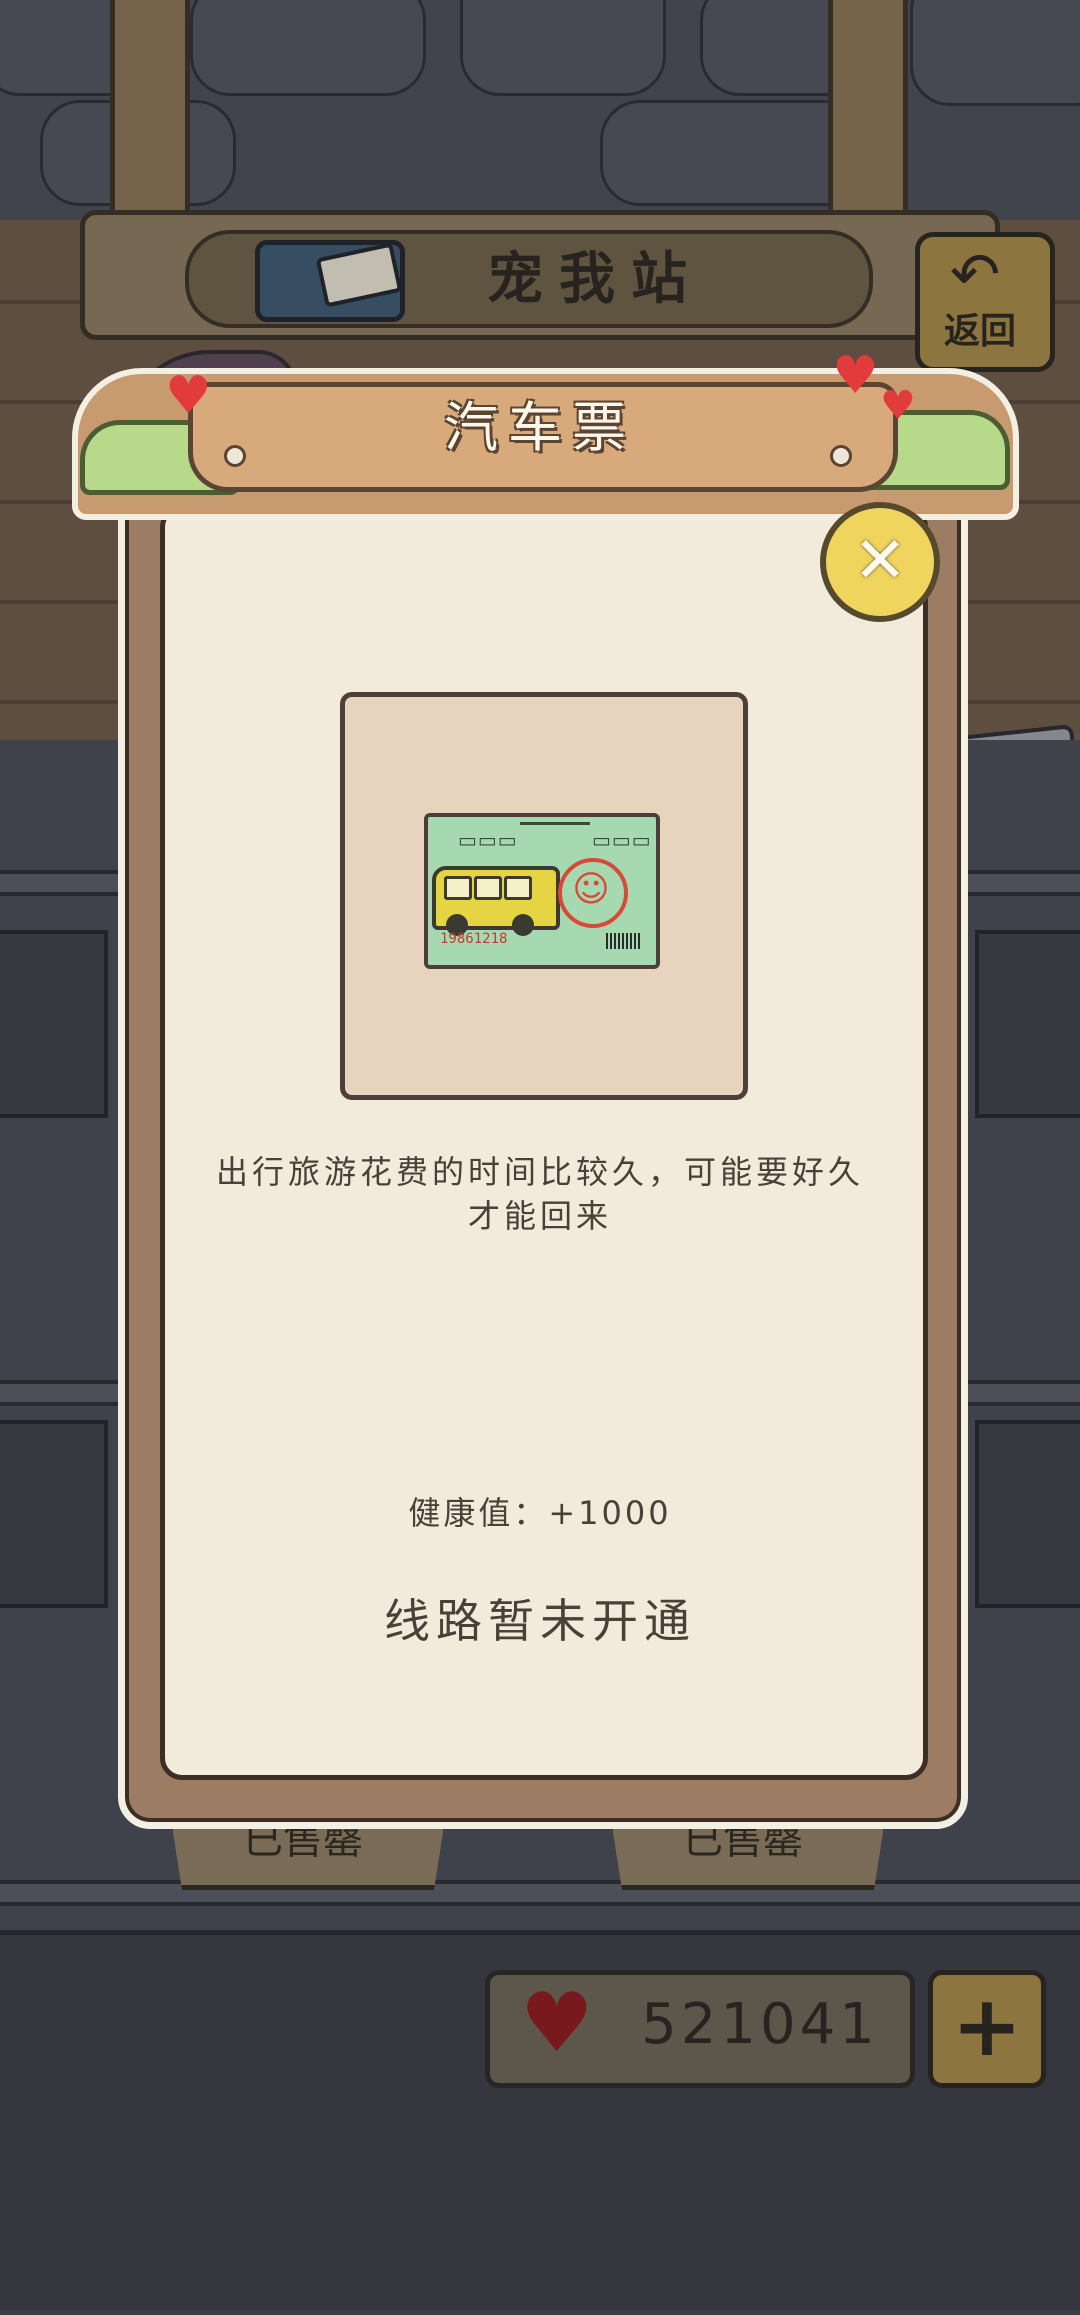  Describe the element at coordinates (555, 823) in the screenshot. I see `ticket-arrow-icon` at that location.